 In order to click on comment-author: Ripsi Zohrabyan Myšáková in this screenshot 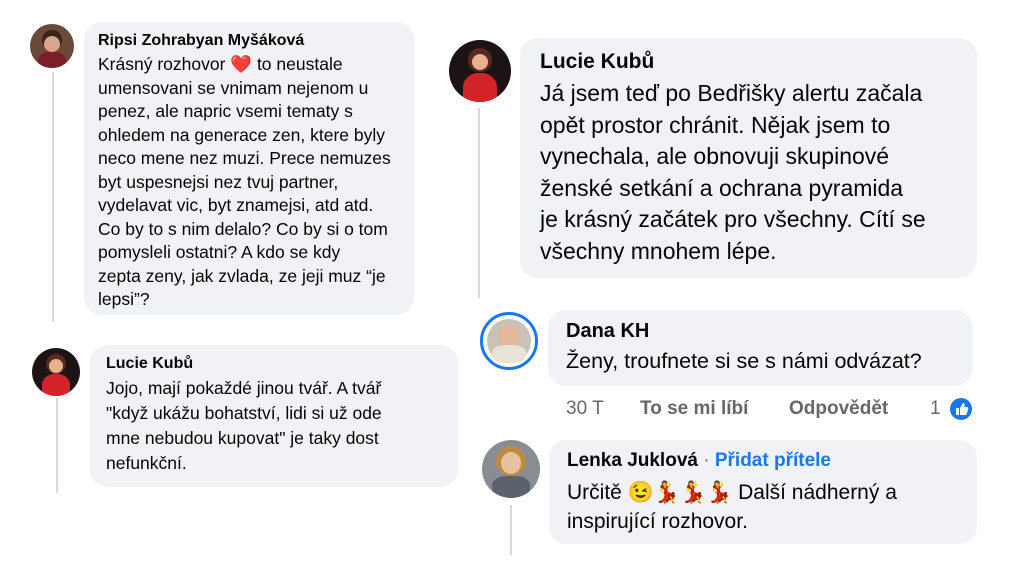, I will do `click(249, 41)`.